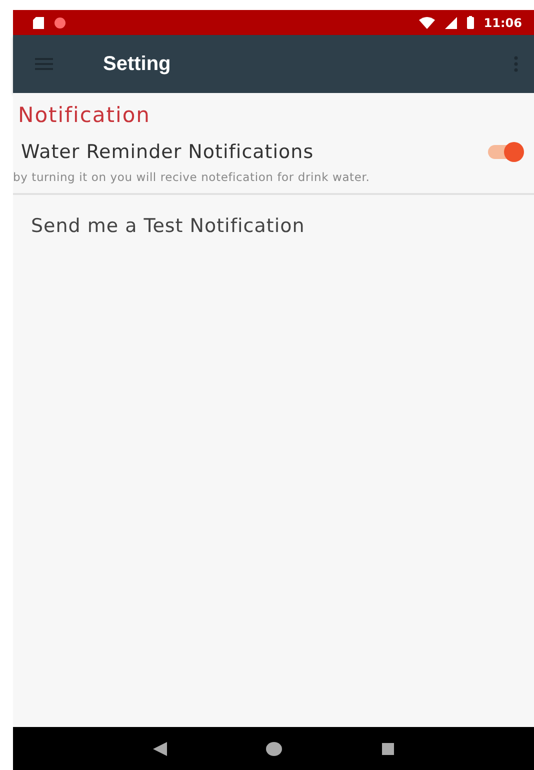  Describe the element at coordinates (192, 177) in the screenshot. I see `setting-description: by turning it on you will recive notefication for drink water.` at that location.